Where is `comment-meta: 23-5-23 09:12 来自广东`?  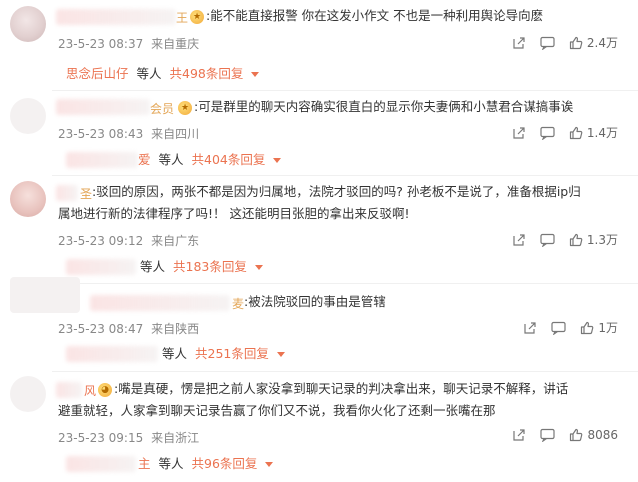 comment-meta: 23-5-23 09:12 来自广东 is located at coordinates (128, 240).